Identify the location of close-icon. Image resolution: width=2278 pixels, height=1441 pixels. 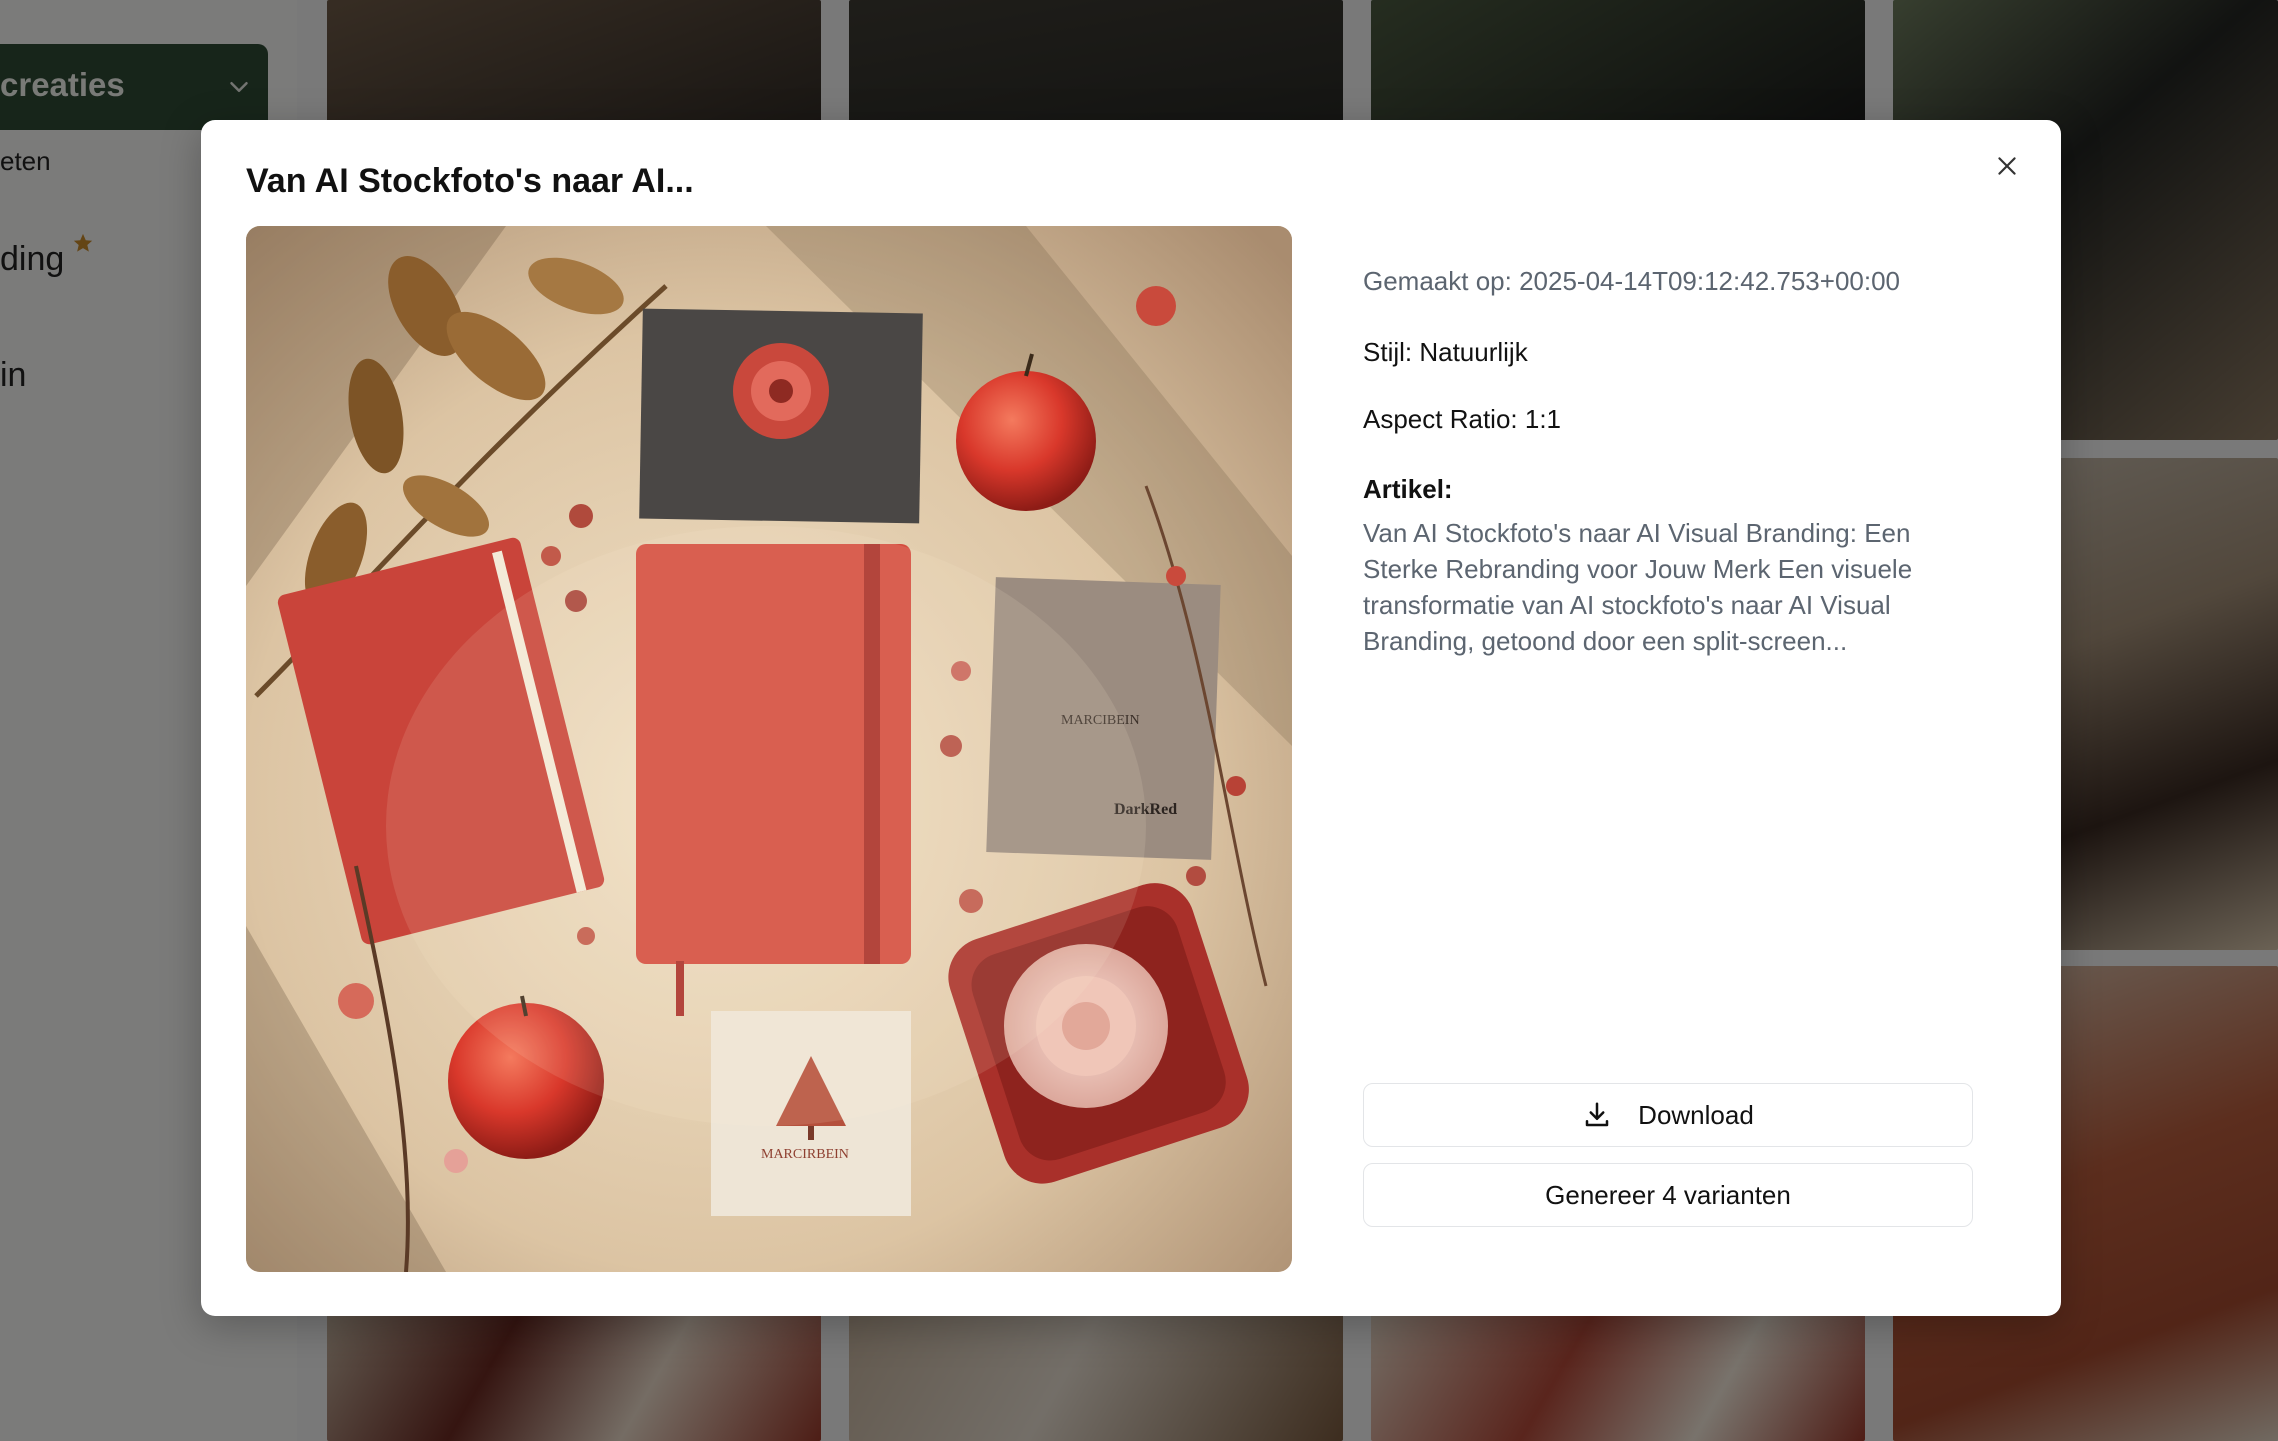
(2007, 166).